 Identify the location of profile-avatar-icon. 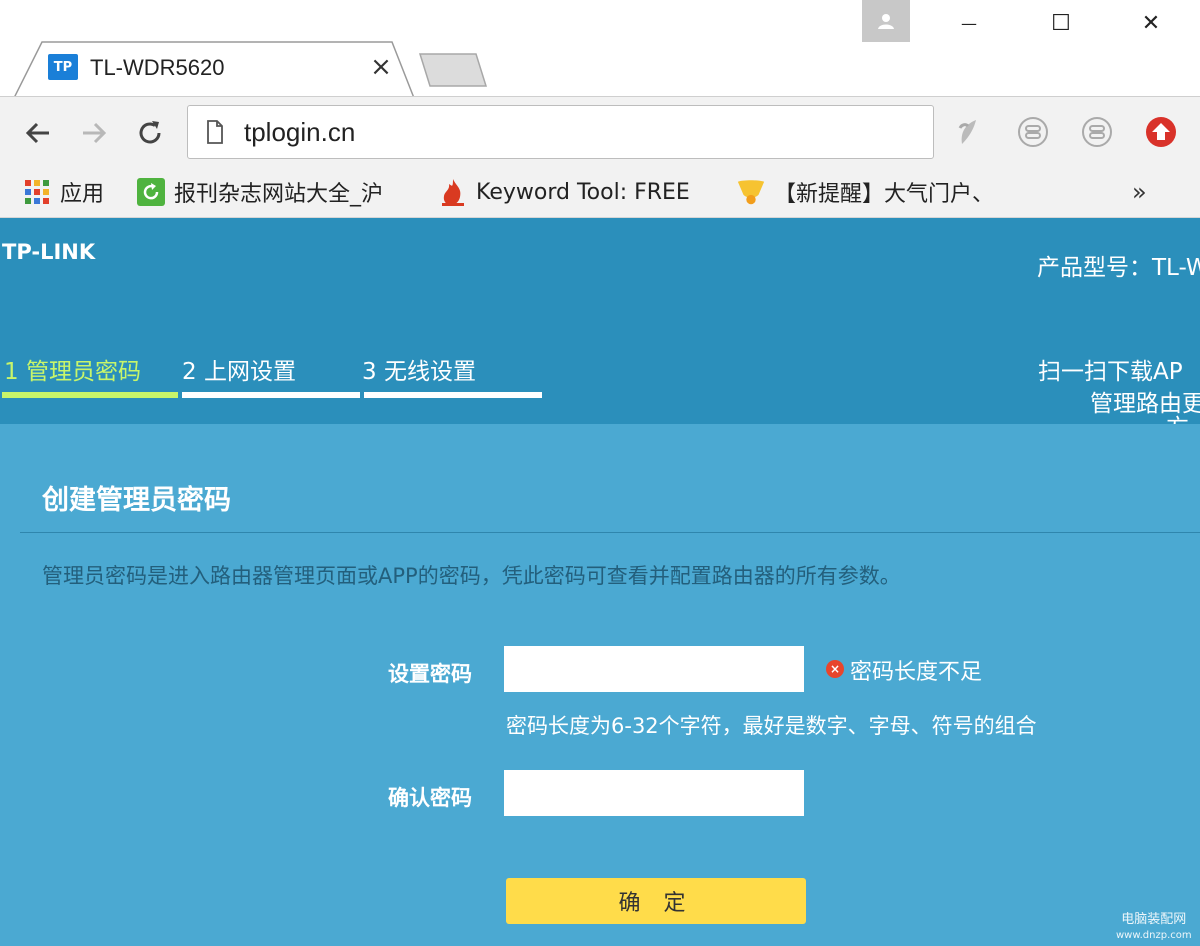
(886, 21).